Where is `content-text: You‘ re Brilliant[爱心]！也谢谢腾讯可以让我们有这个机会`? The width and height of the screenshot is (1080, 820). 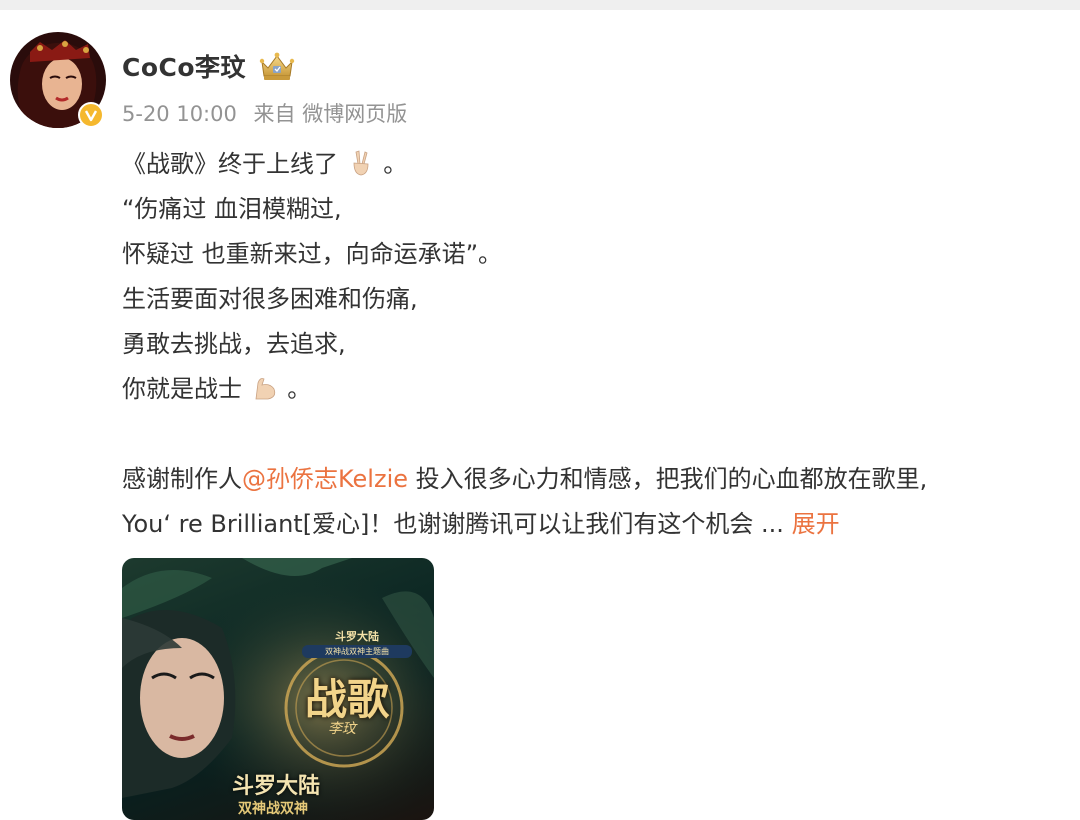
content-text: You‘ re Brilliant[爱心]！也谢谢腾讯可以让我们有这个机会 is located at coordinates (438, 524).